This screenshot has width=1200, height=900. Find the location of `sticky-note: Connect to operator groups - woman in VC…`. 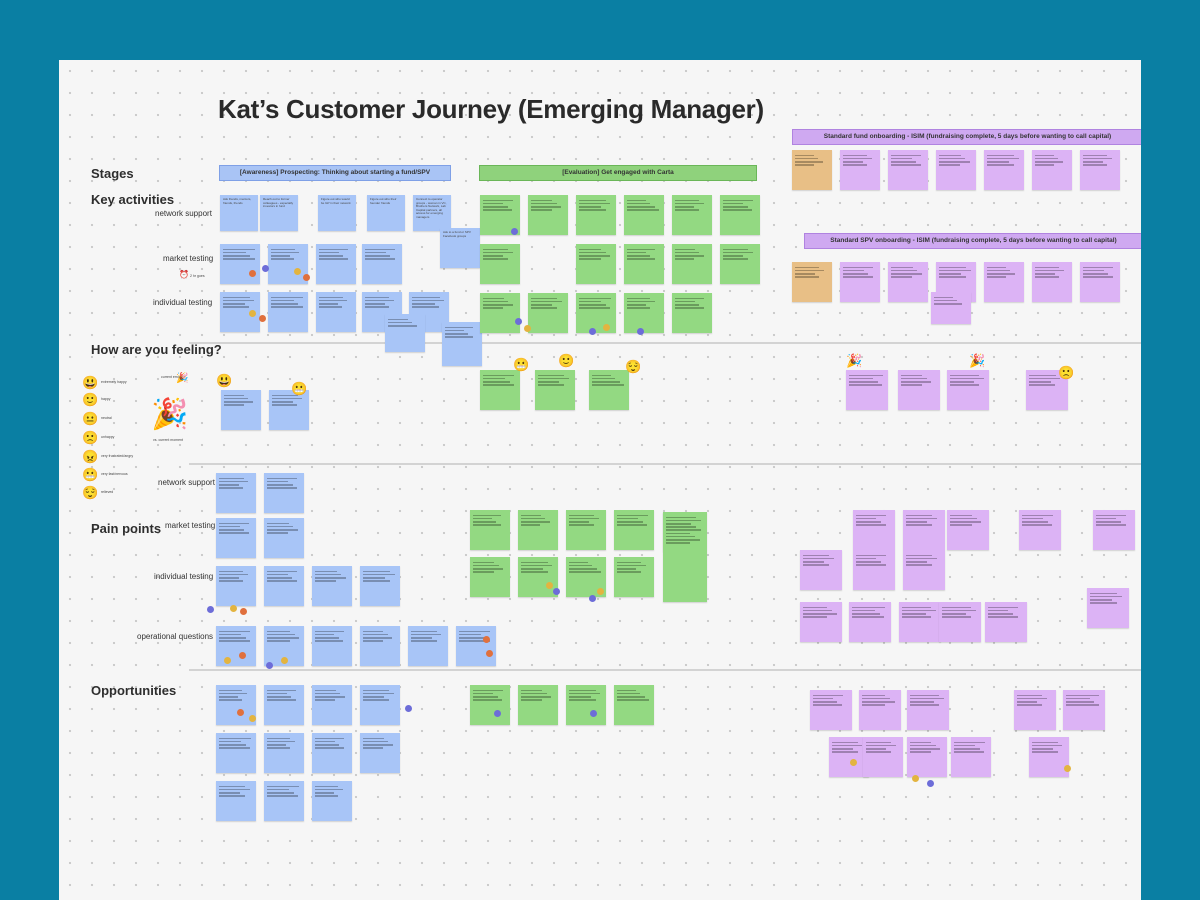

sticky-note: Connect to operator groups - woman in VC… is located at coordinates (432, 213).